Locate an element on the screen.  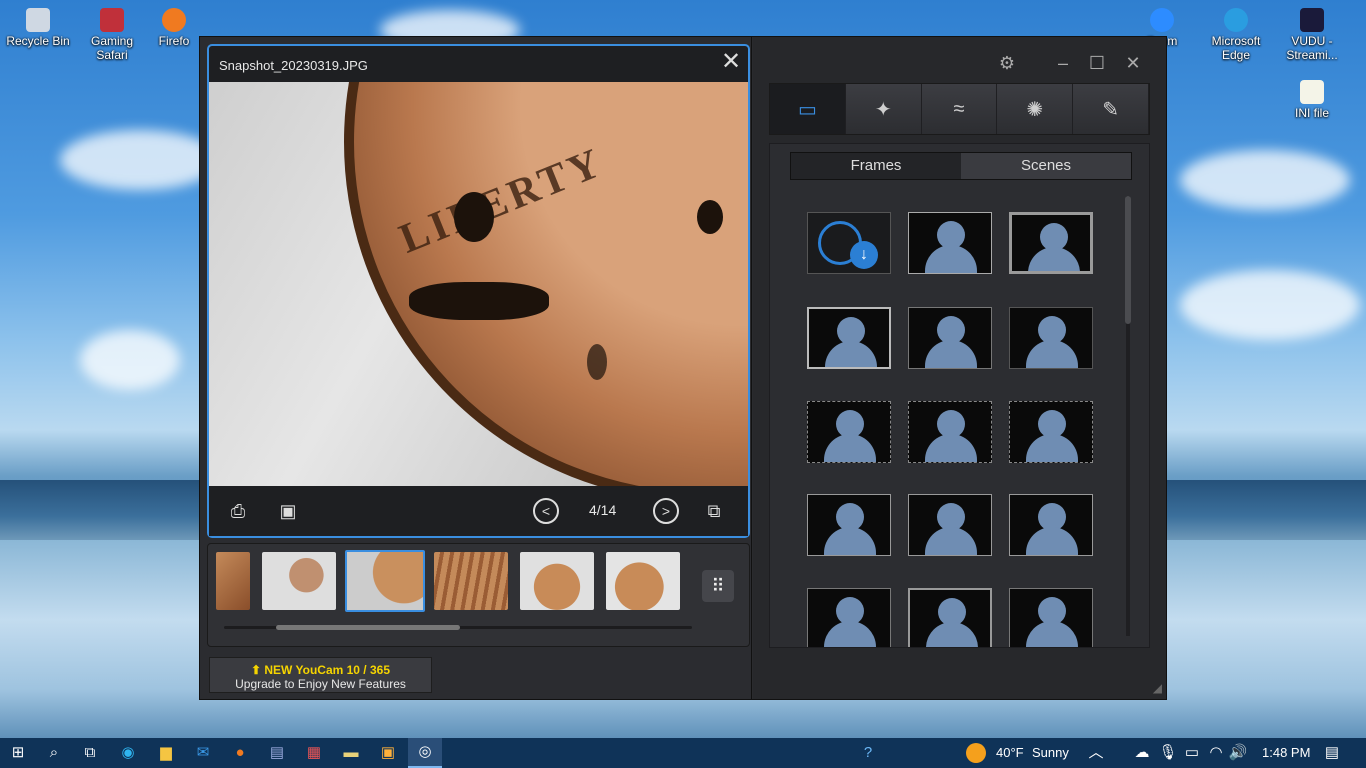
magic-wand-icon: ✦ is located at coordinates (883, 109).